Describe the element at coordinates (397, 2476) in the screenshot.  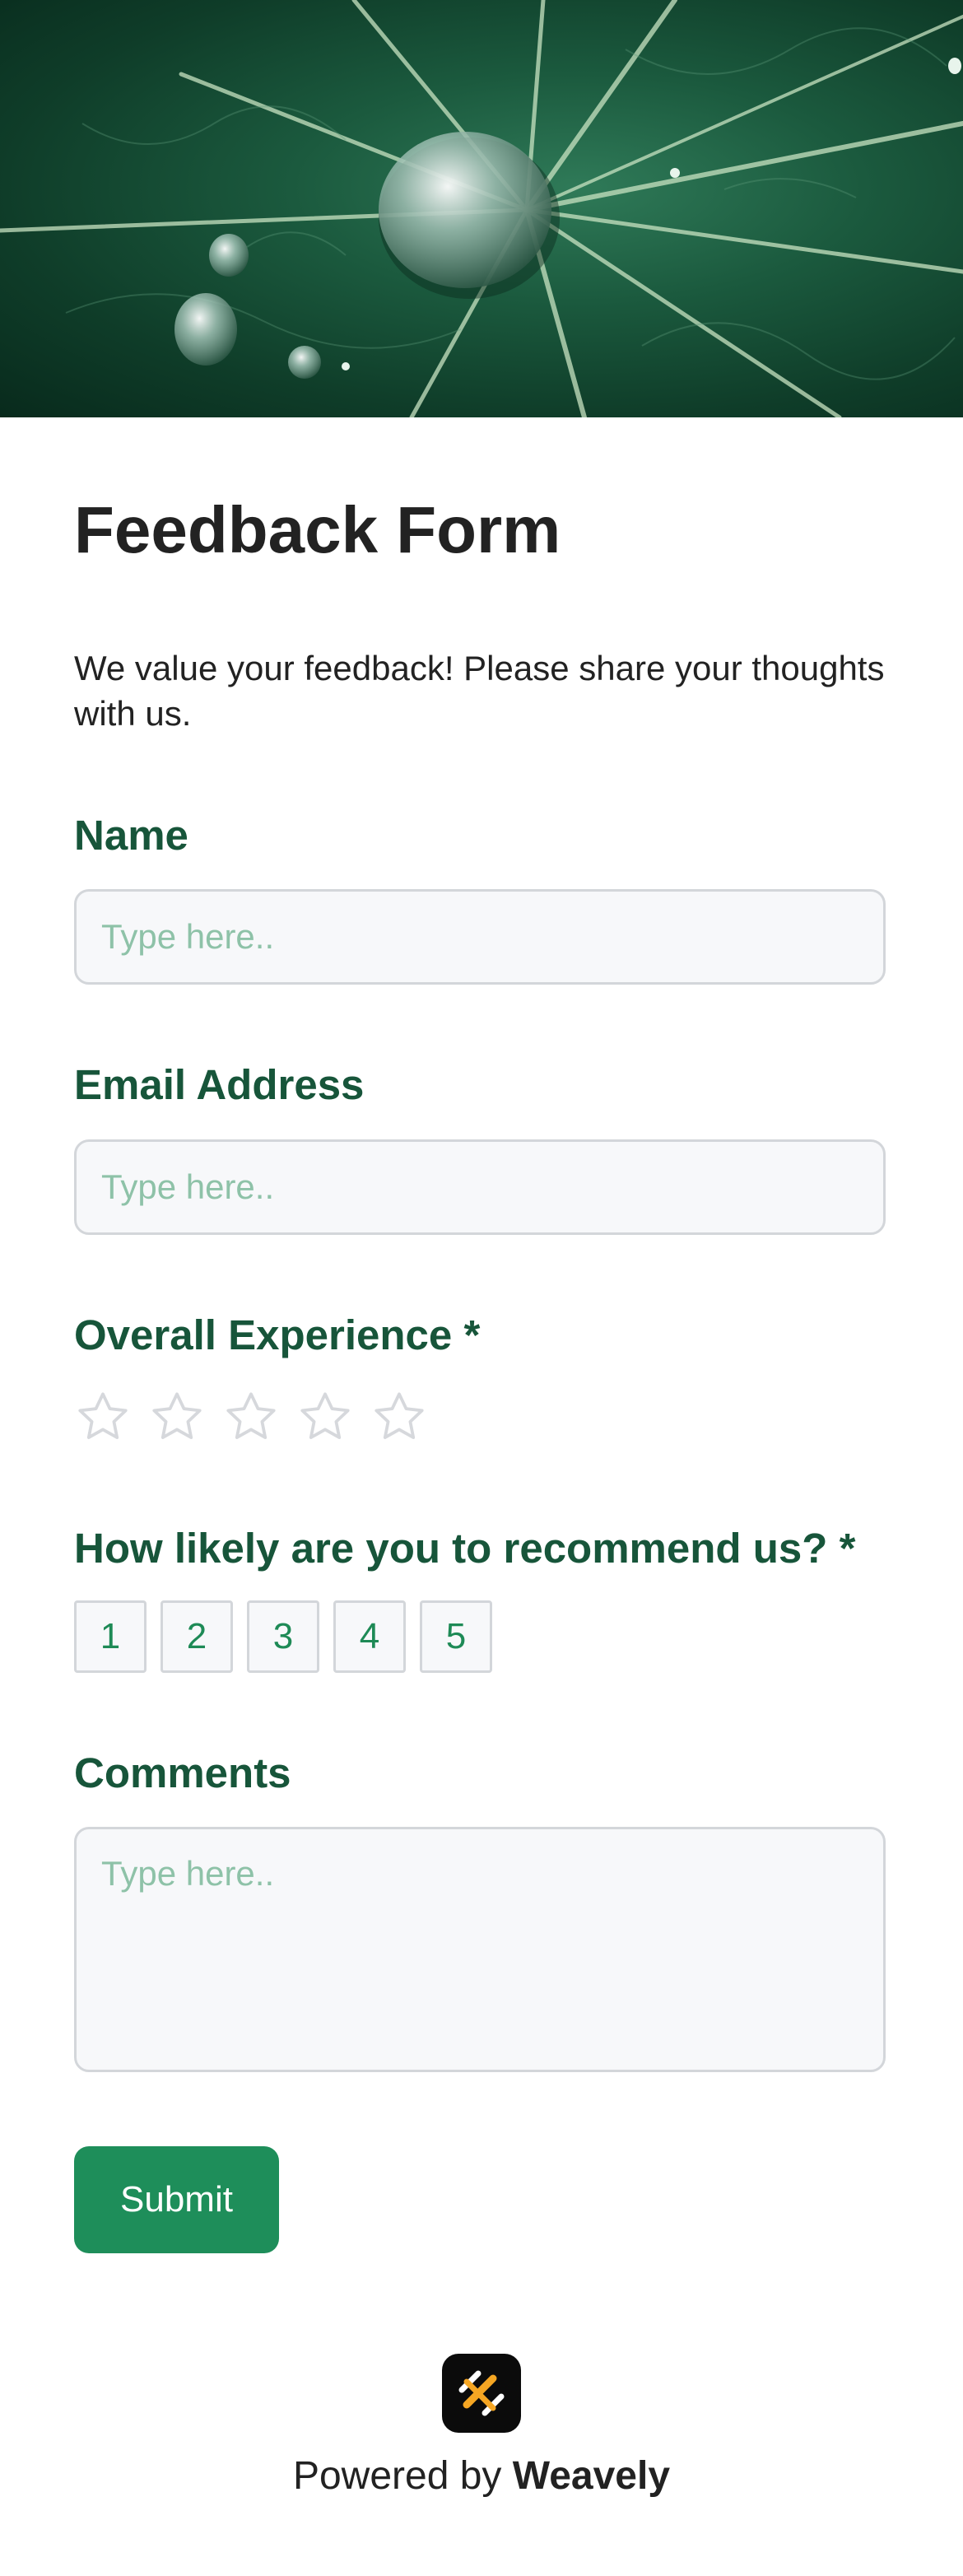
I see `powered-by-prefix: Powered by` at that location.